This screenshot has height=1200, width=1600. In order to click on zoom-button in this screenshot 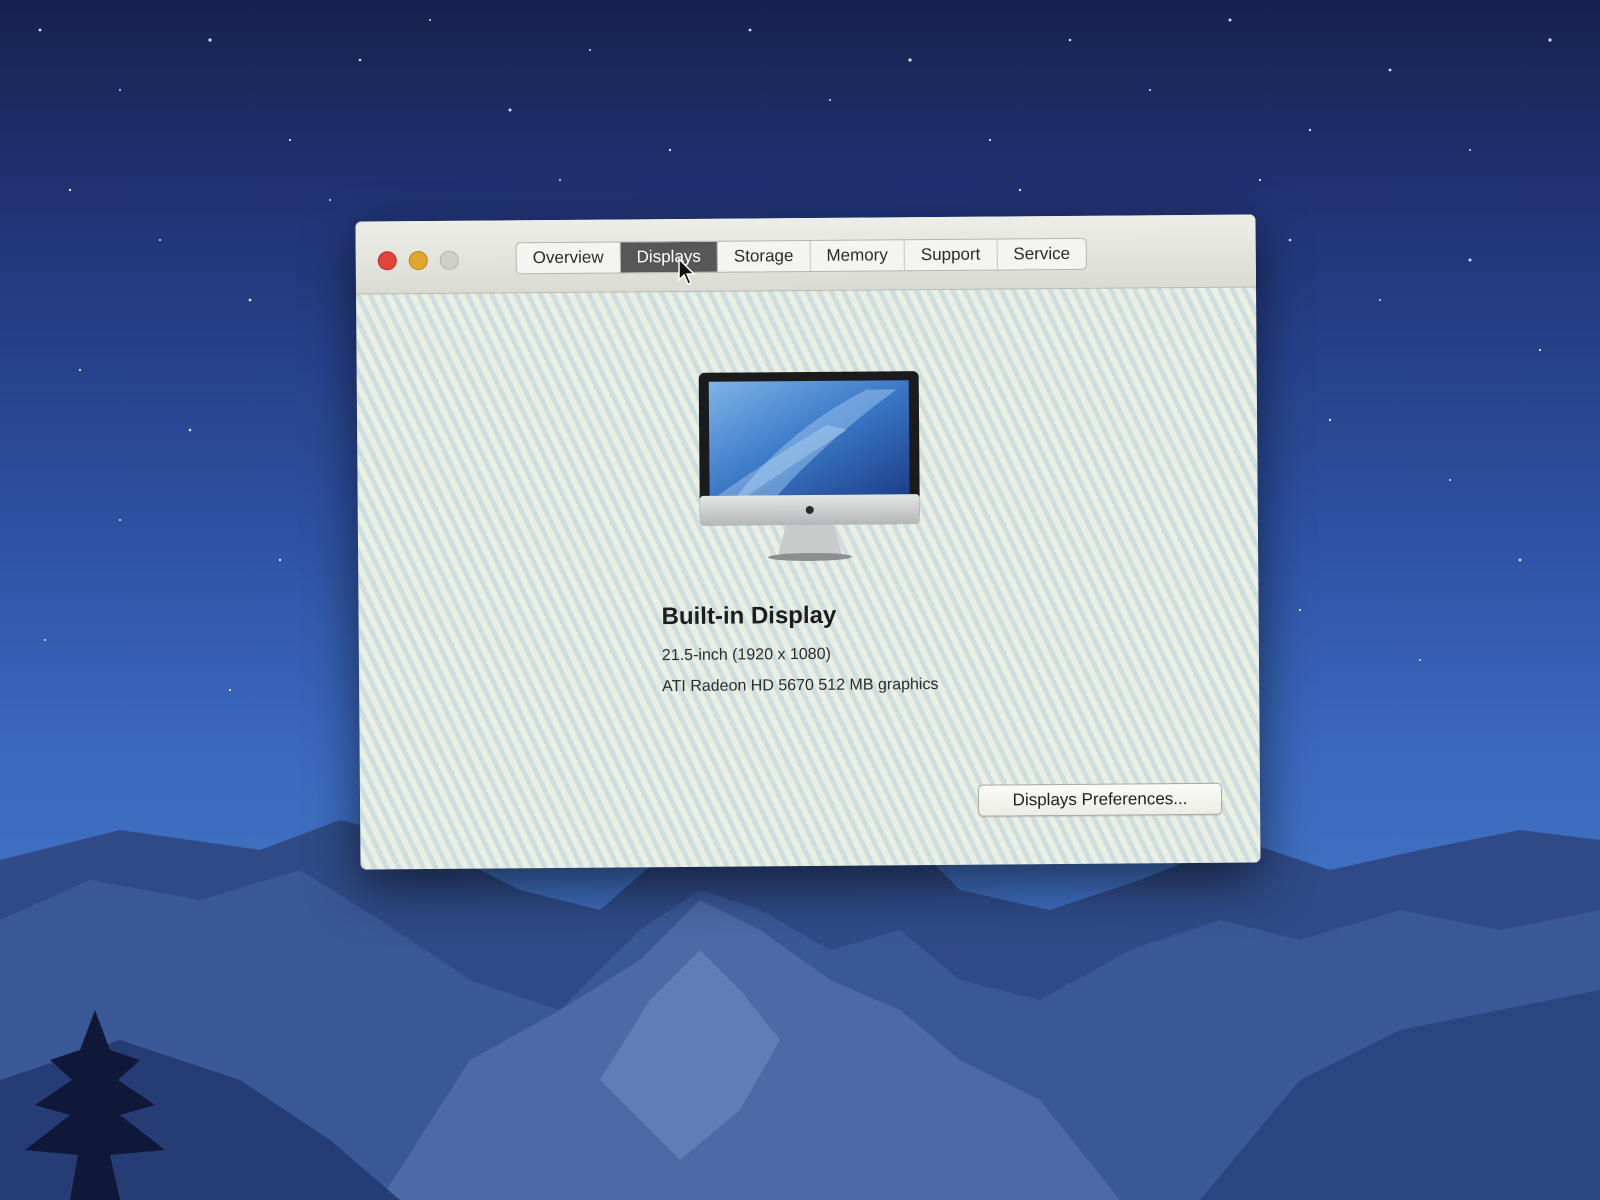, I will do `click(449, 260)`.